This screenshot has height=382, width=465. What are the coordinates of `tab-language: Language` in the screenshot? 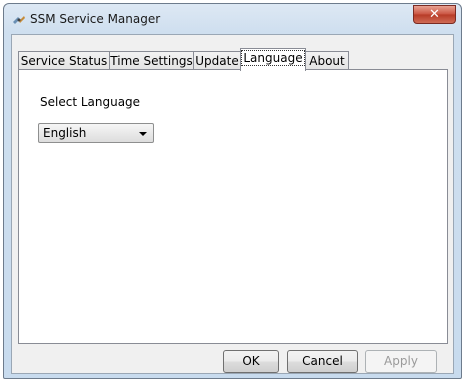 It's located at (273, 59).